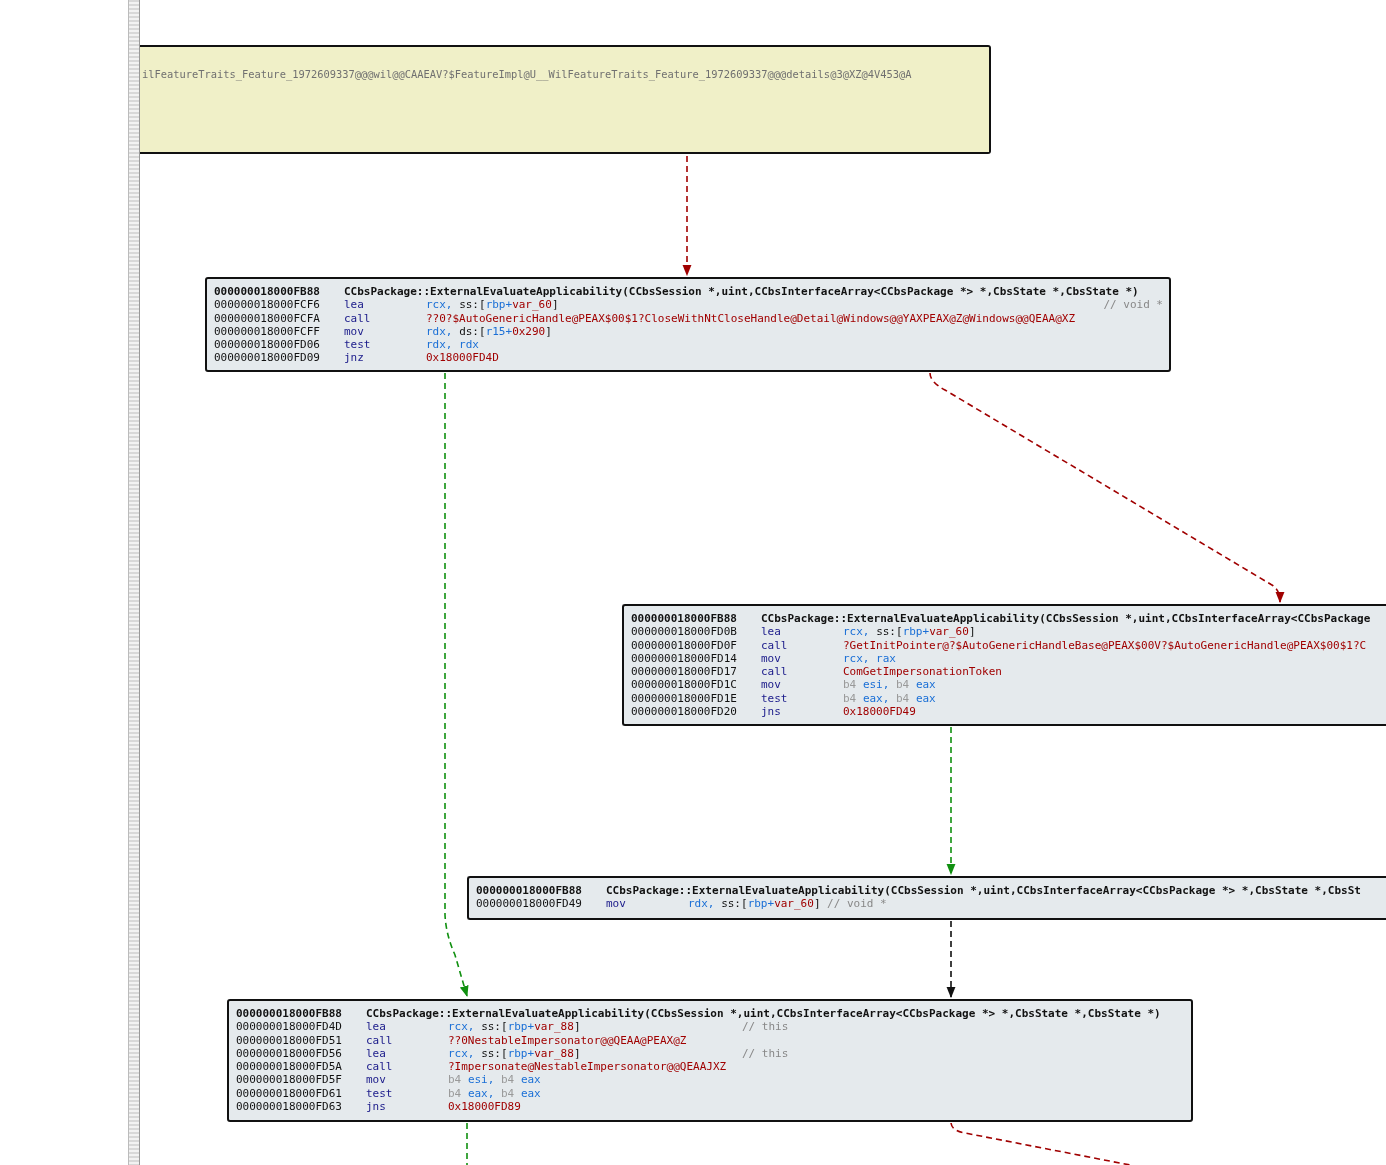  What do you see at coordinates (754, 904) in the screenshot?
I see `operand-text: rdx, ss:[rbp+var_60]` at bounding box center [754, 904].